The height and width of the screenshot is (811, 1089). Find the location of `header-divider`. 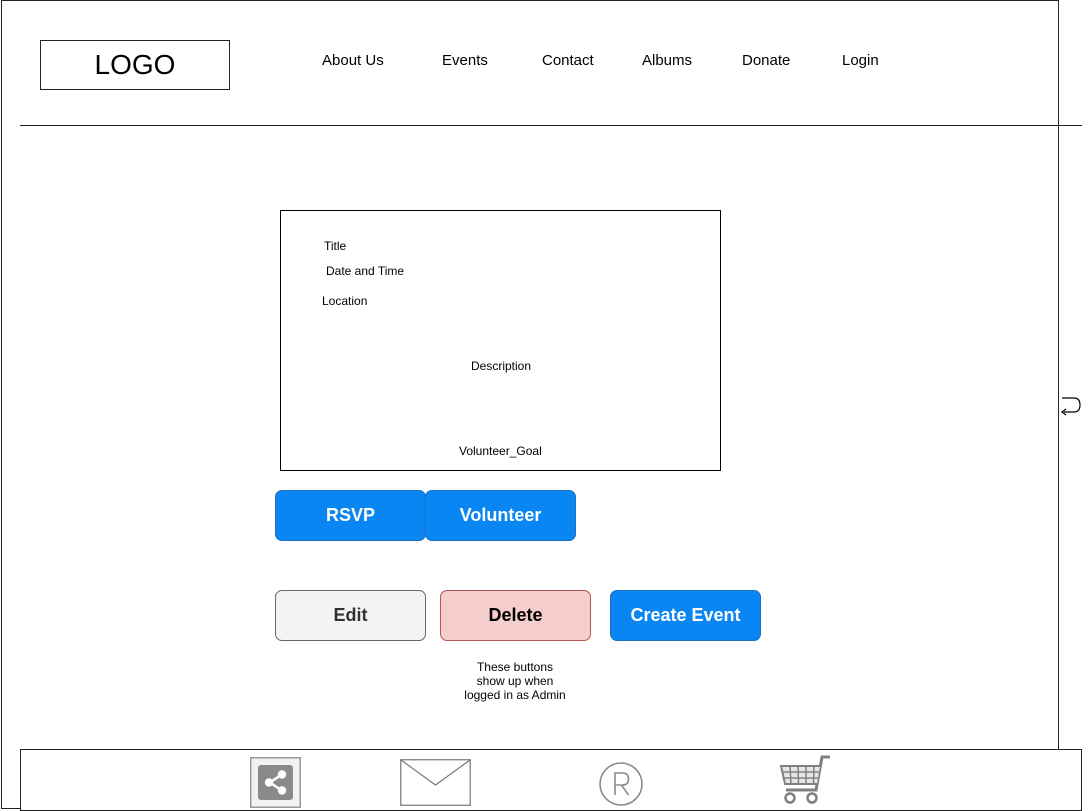

header-divider is located at coordinates (551, 125).